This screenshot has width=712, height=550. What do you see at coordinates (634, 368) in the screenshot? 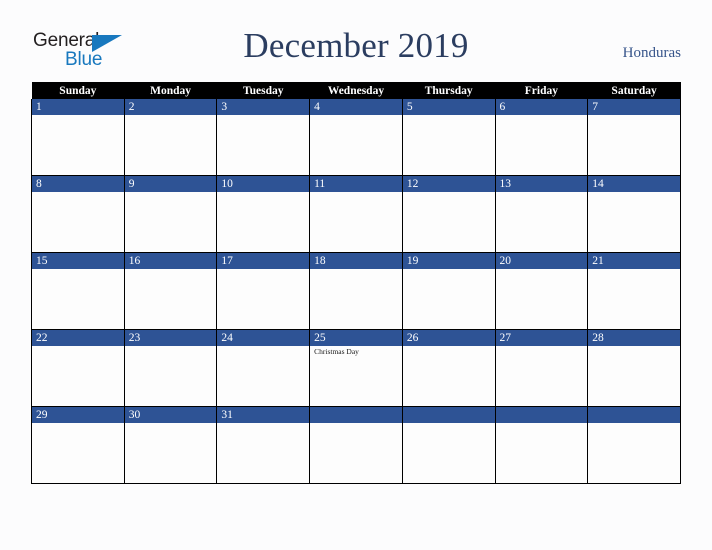
I see `calendar-day-cell: 28` at bounding box center [634, 368].